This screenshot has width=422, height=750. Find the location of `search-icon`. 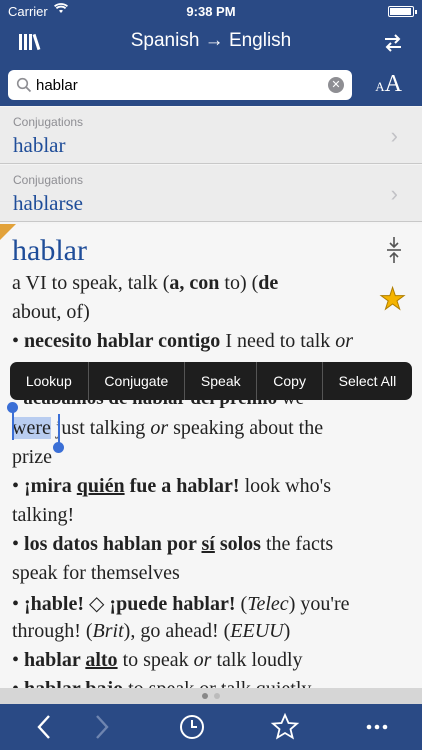

search-icon is located at coordinates (24, 85).